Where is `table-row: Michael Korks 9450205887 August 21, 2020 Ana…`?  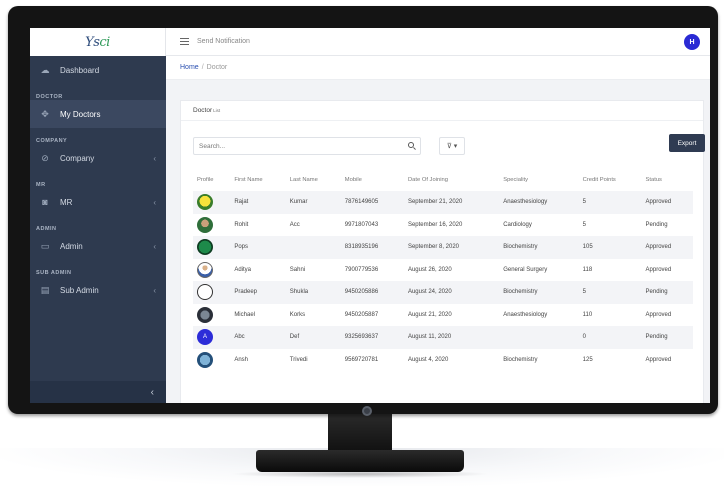
table-row: Michael Korks 9450205887 August 21, 2020 Ana… is located at coordinates (443, 315).